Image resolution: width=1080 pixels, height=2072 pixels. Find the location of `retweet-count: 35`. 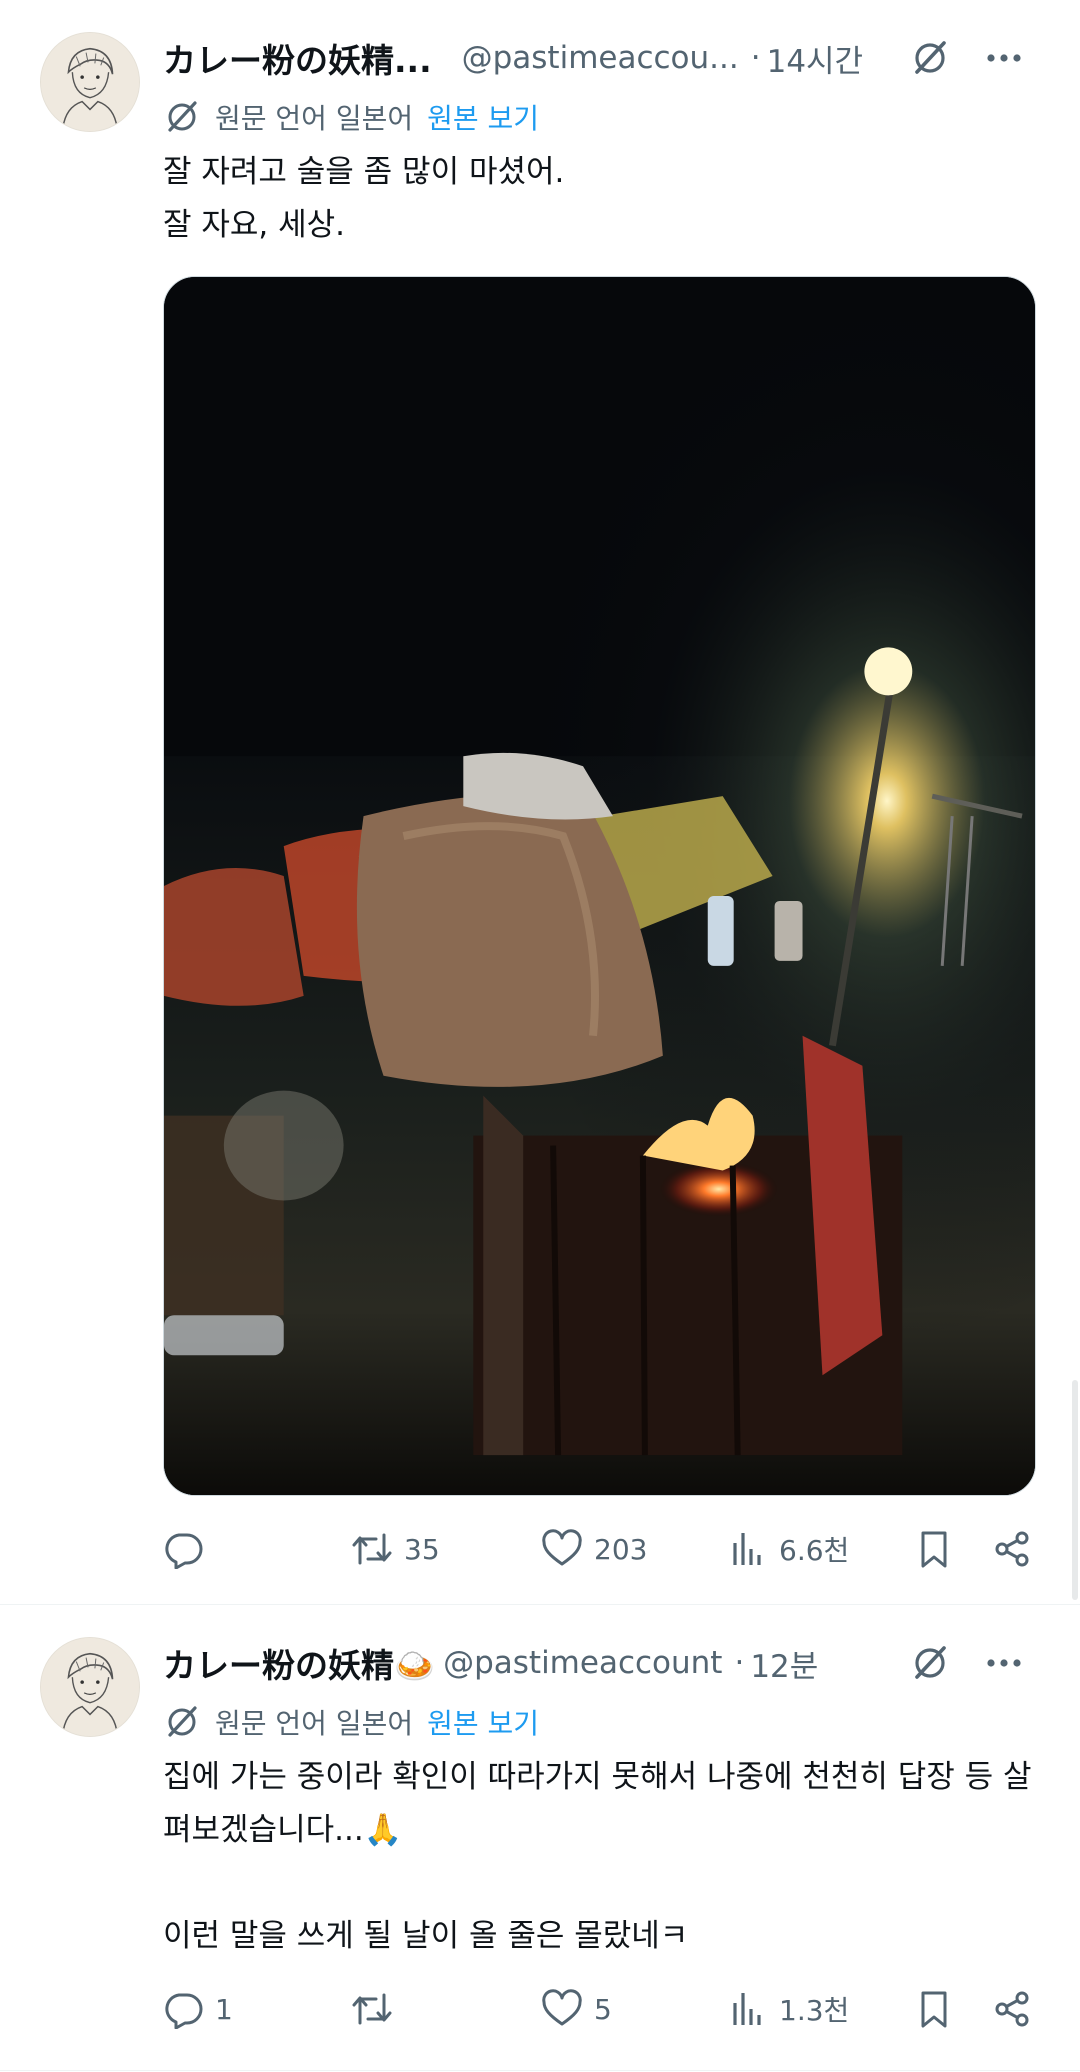

retweet-count: 35 is located at coordinates (422, 1549).